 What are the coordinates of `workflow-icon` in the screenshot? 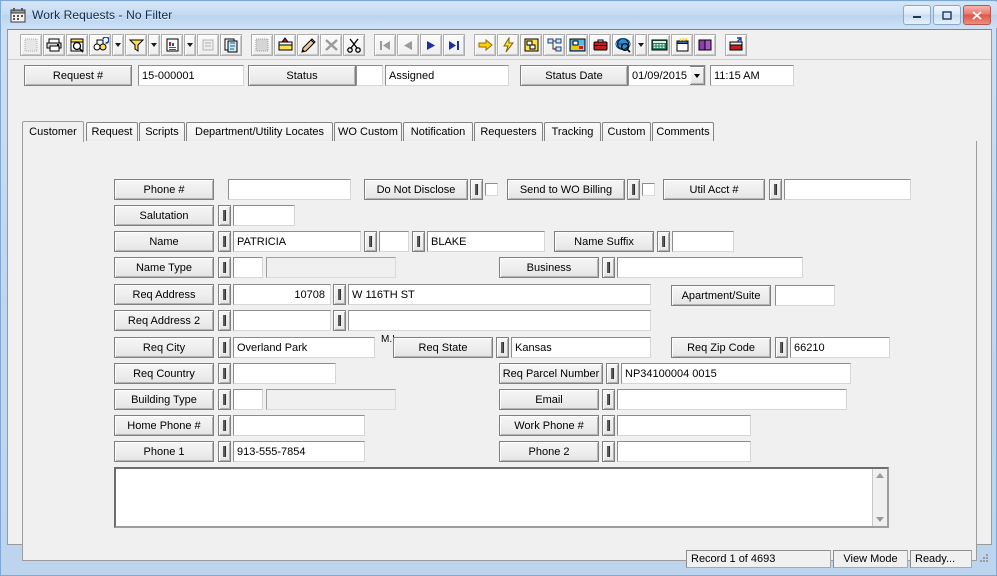 It's located at (554, 44).